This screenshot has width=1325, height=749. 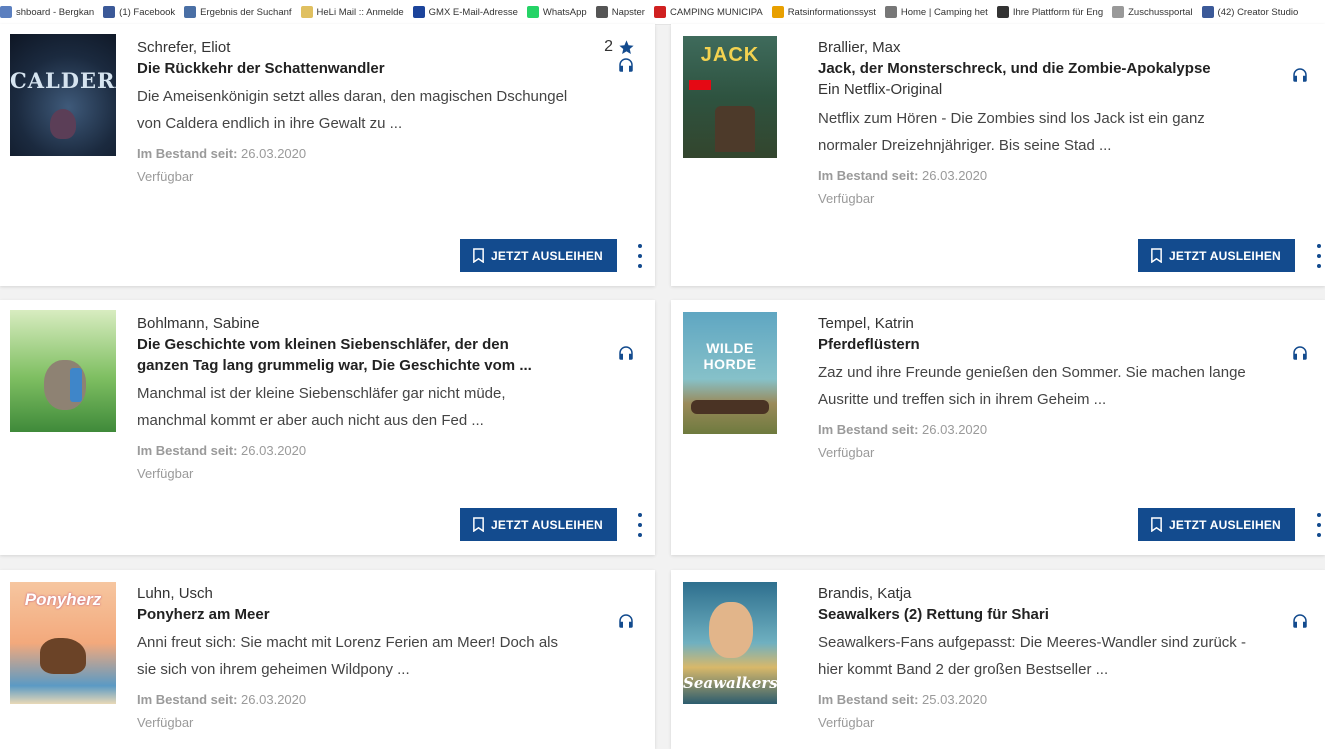 What do you see at coordinates (63, 95) in the screenshot?
I see `cover-image: CALDERA` at bounding box center [63, 95].